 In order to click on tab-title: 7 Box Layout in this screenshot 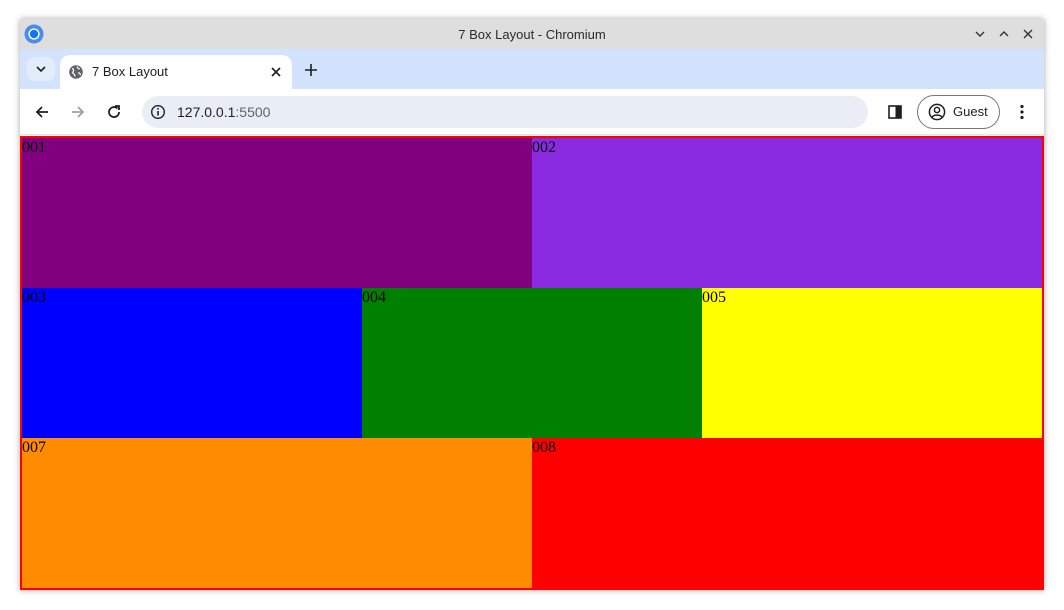, I will do `click(130, 71)`.